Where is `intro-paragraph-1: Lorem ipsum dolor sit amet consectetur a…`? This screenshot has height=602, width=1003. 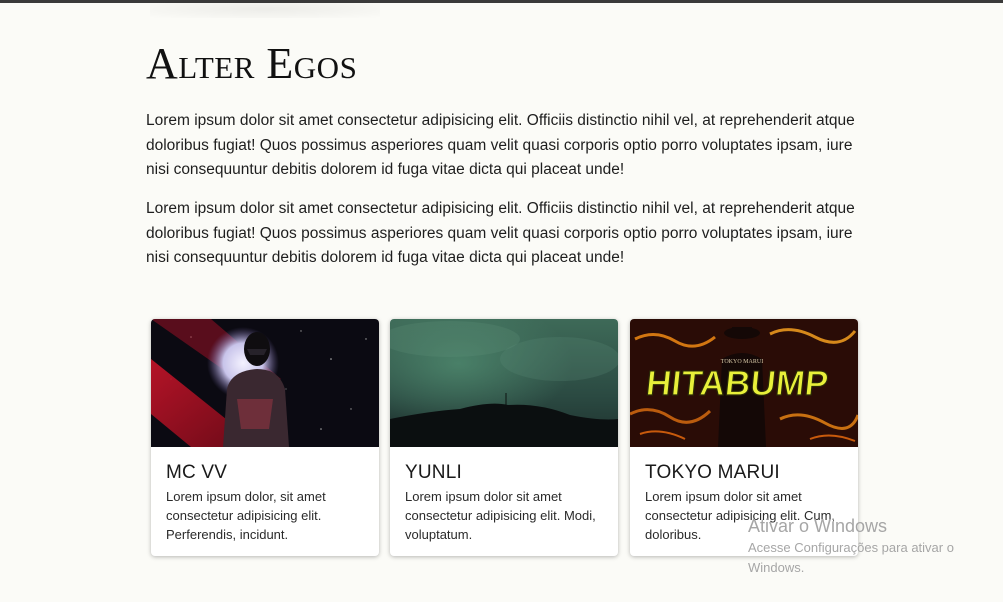
intro-paragraph-1: Lorem ipsum dolor sit amet consectetur a… is located at coordinates (500, 145).